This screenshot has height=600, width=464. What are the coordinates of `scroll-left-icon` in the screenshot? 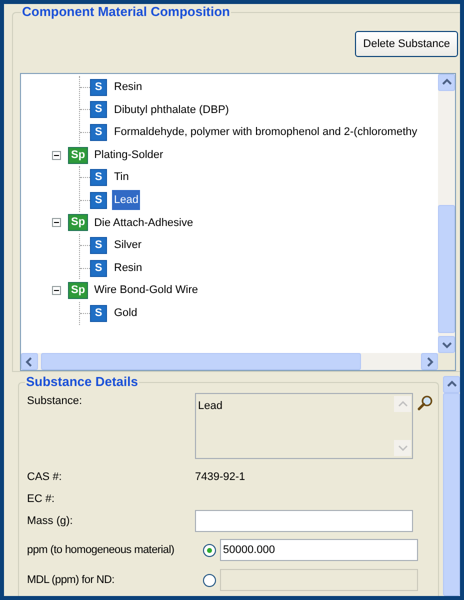 It's located at (29, 361).